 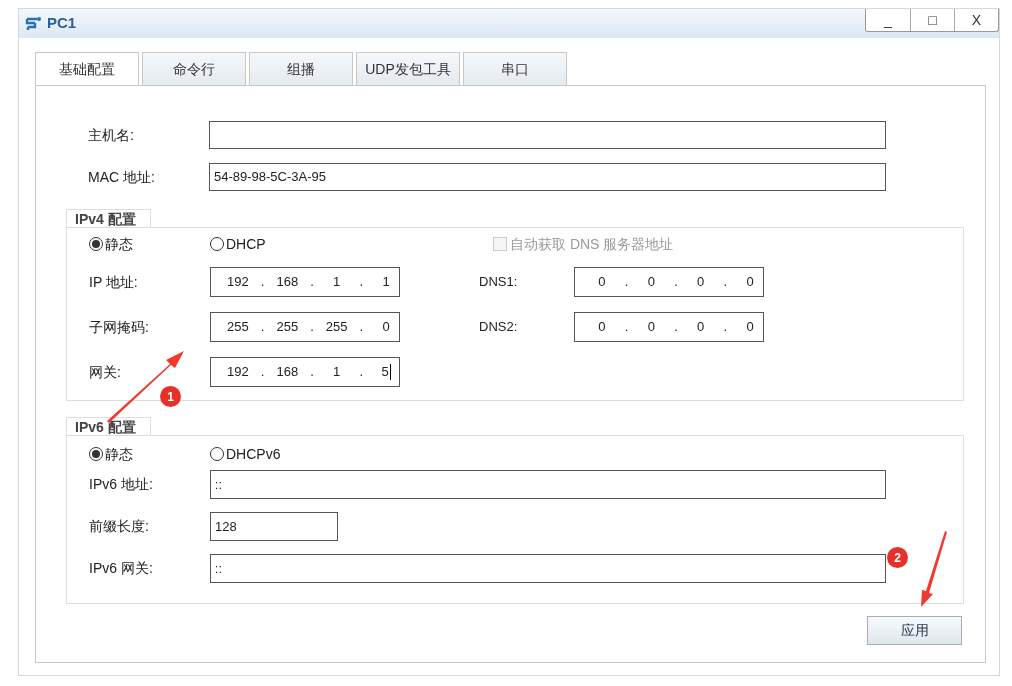 I want to click on radio-label: DHCPv6, so click(x=253, y=454).